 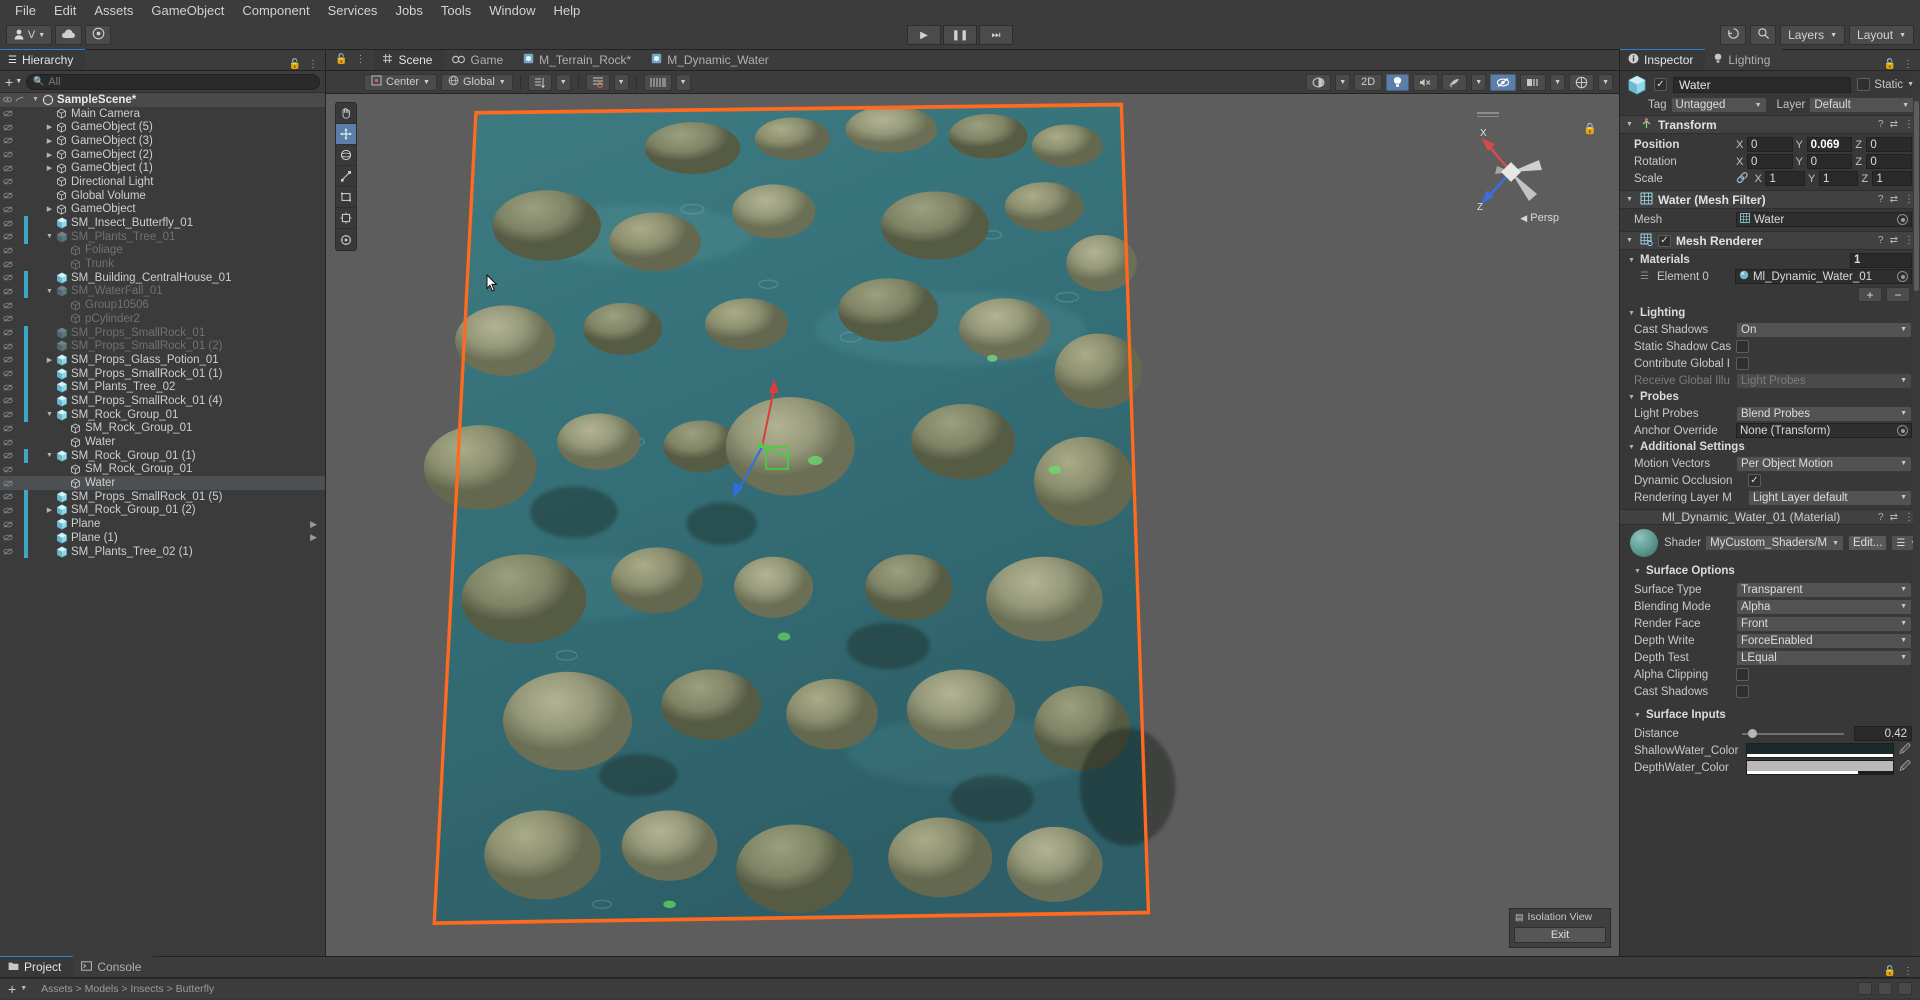 I want to click on play-button: ▶, so click(x=924, y=35).